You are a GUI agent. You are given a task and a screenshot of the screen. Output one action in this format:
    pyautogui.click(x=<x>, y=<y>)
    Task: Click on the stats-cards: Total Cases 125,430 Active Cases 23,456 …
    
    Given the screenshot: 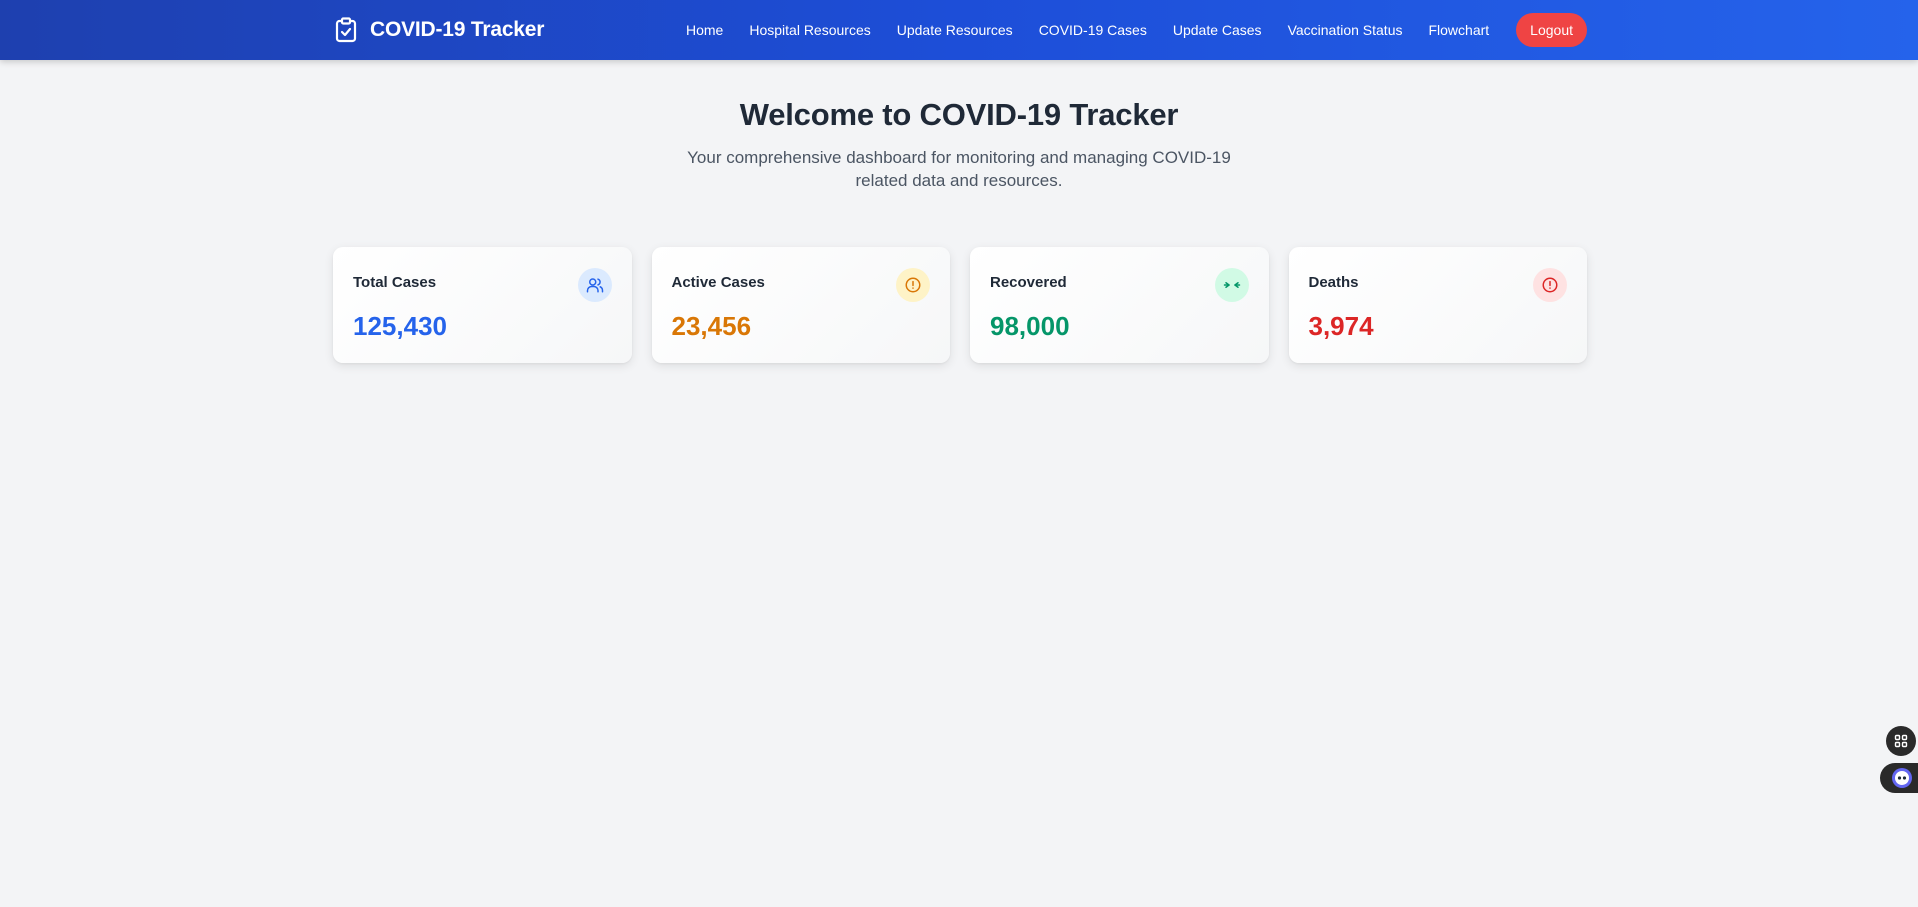 What is the action you would take?
    pyautogui.click(x=960, y=305)
    